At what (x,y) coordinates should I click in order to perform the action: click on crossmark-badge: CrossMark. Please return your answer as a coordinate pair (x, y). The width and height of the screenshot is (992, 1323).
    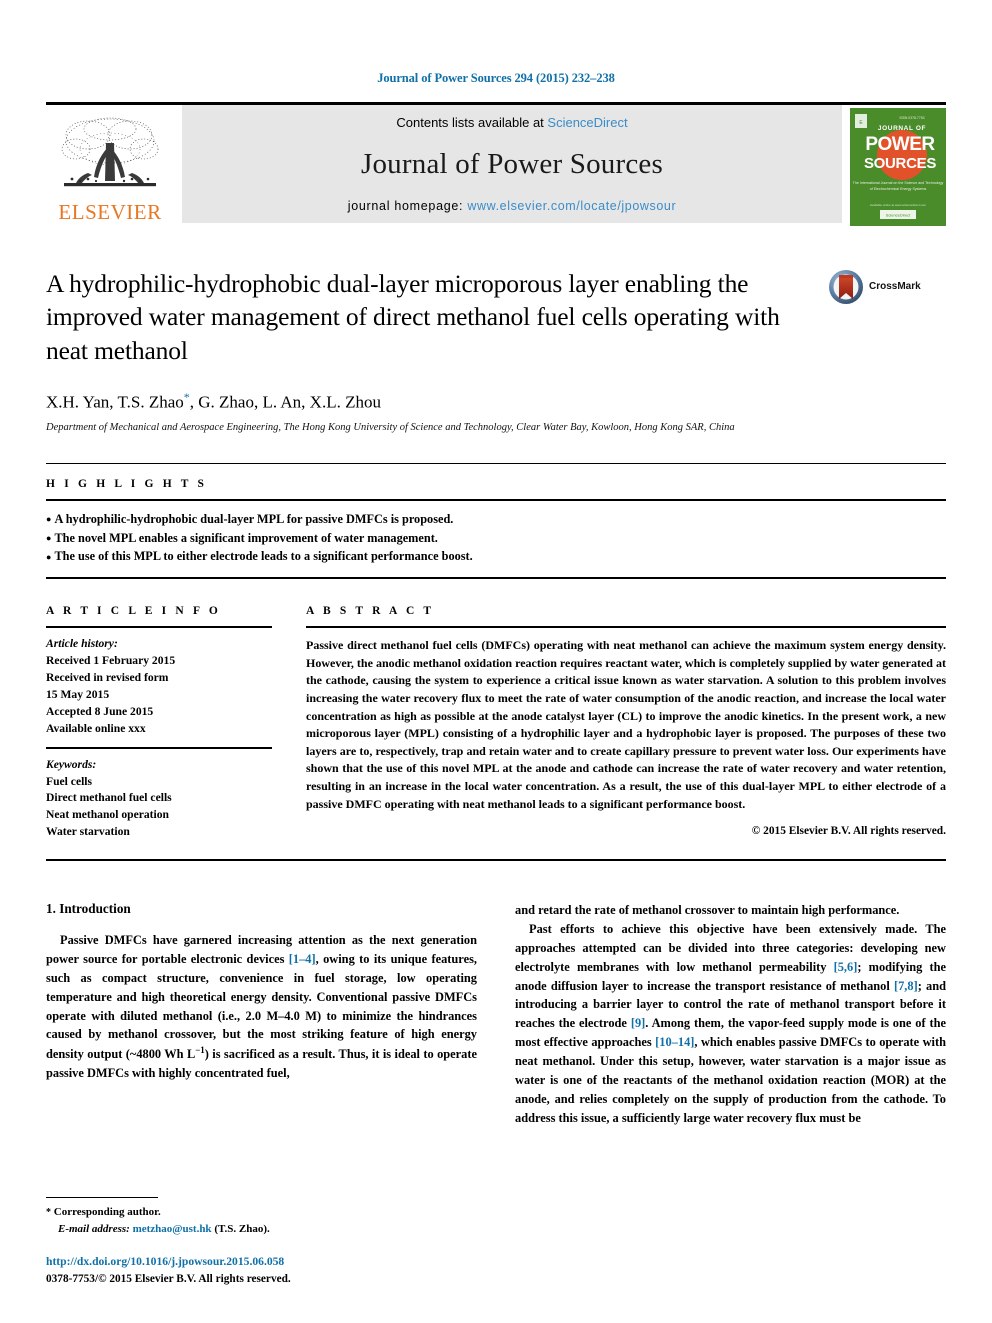
    Looking at the image, I should click on (887, 286).